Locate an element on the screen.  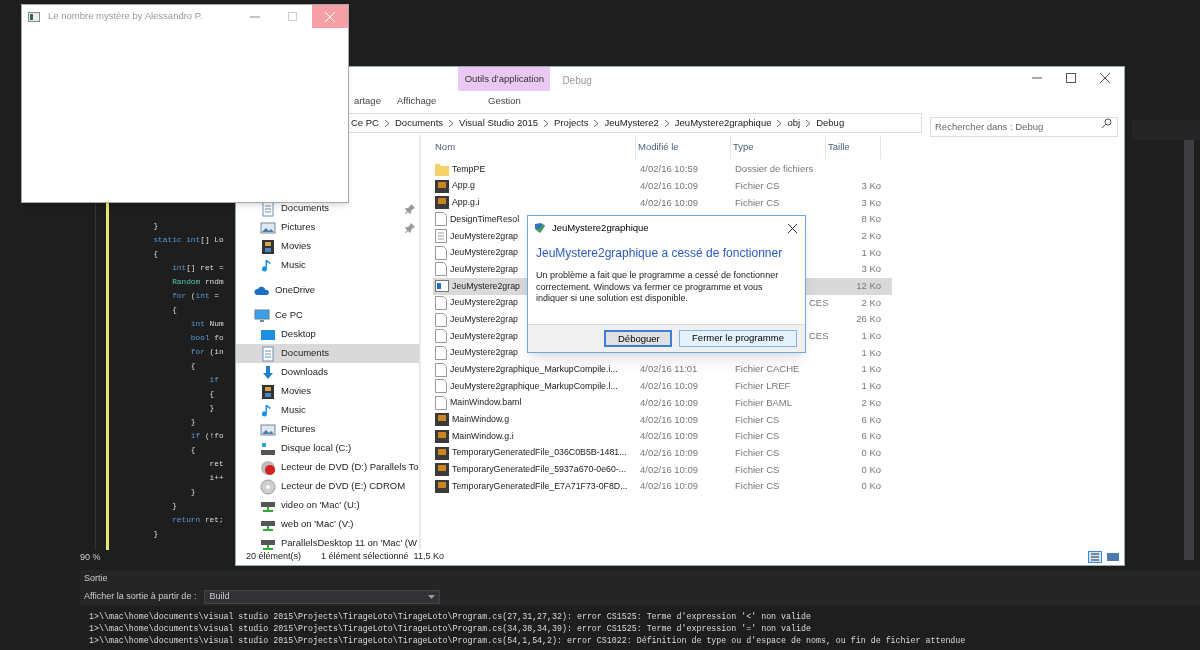
output-line: 1>\\mac\home\documents\visual studio 2015\Projects\TirageLoto\TirageLoto\Program.cs(27,31,27,32): error CS1525: Terme d'expression '<' non valide is located at coordinates (450, 617).